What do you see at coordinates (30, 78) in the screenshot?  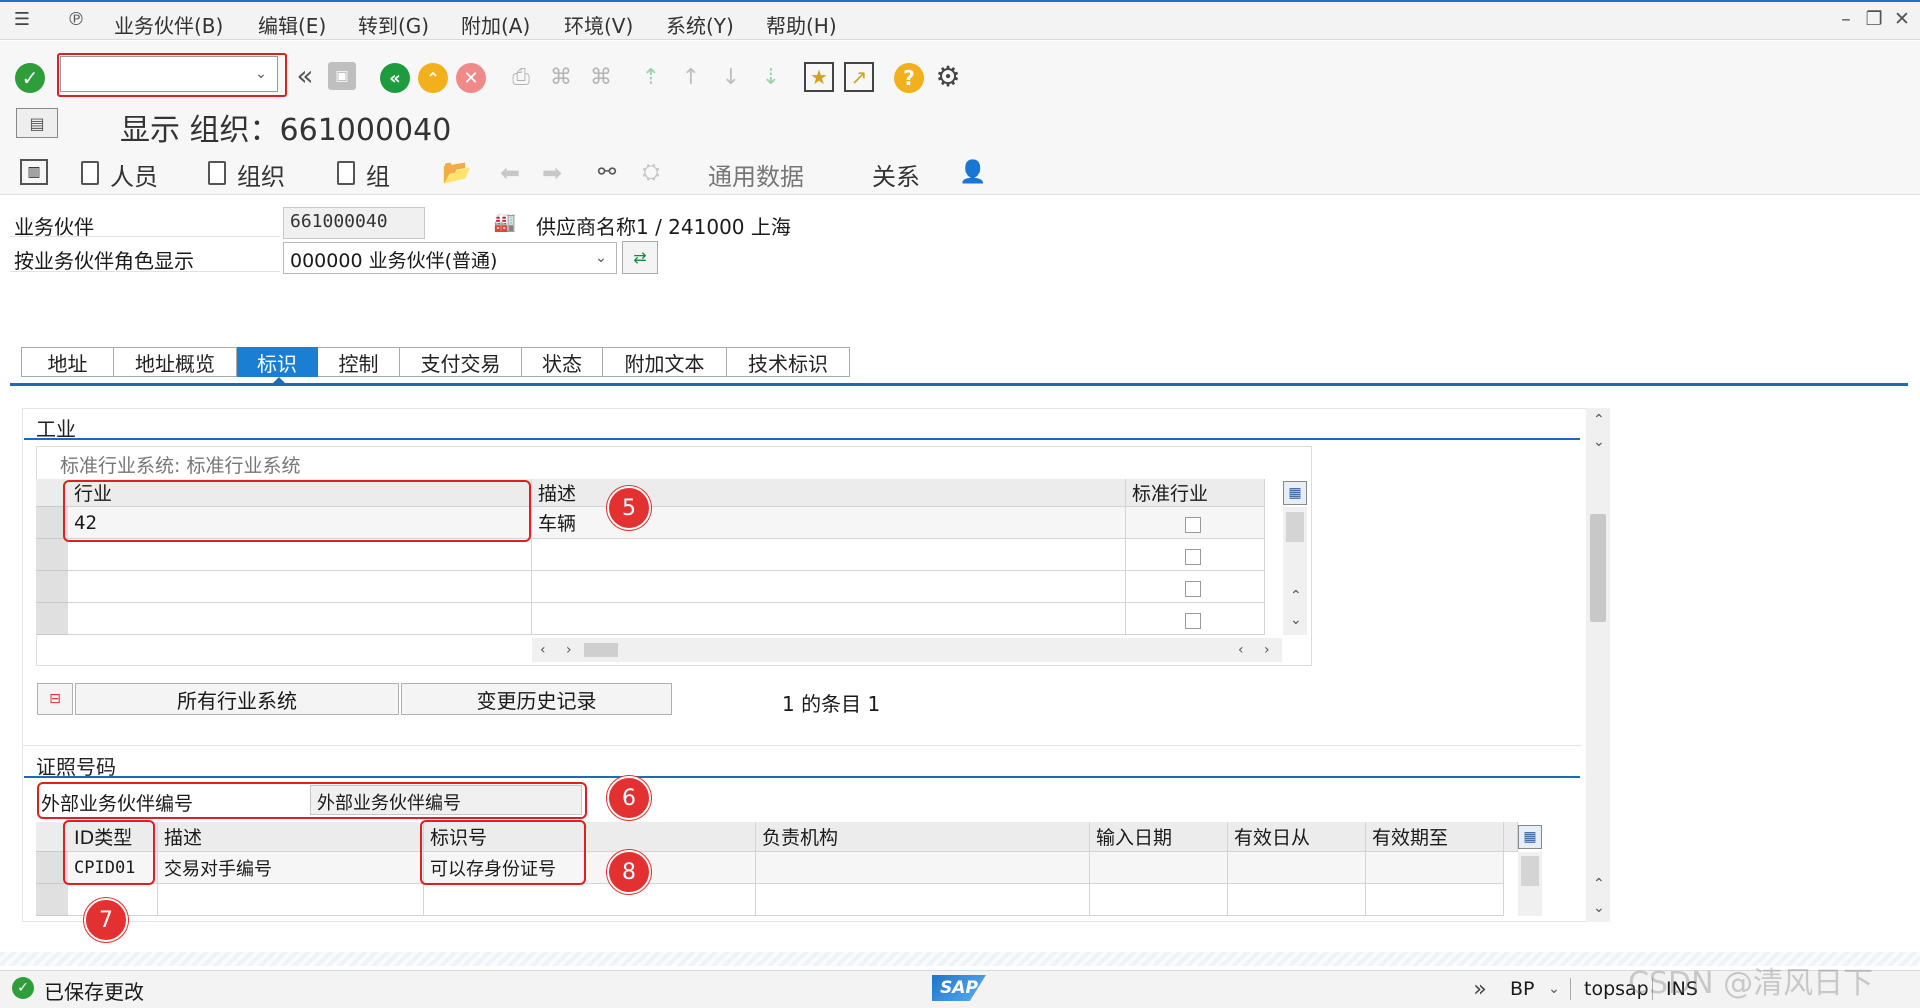 I see `enter-icon: ✓` at bounding box center [30, 78].